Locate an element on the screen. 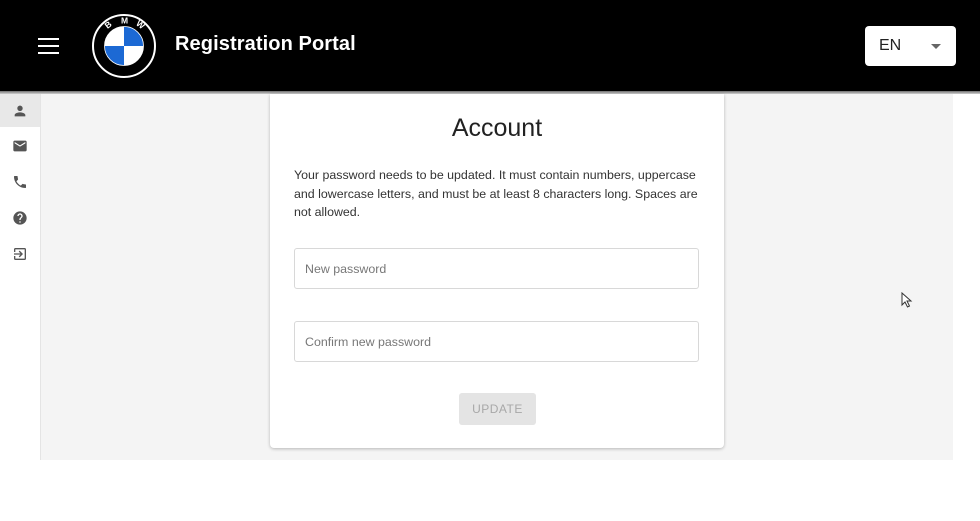 The width and height of the screenshot is (980, 521). menu-icon is located at coordinates (48, 46).